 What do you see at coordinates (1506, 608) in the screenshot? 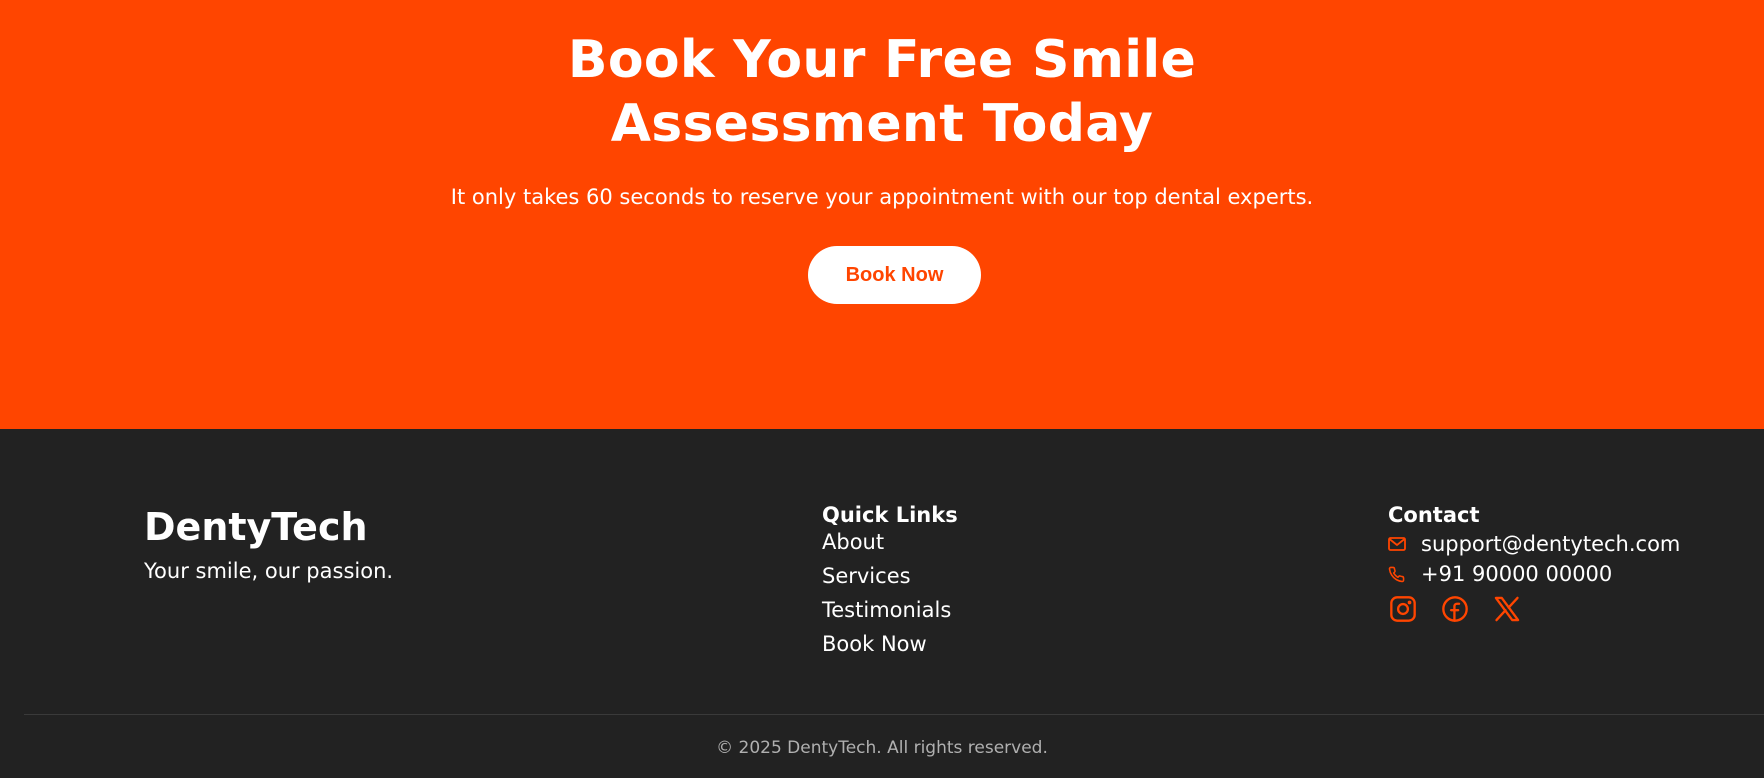
I see `x-icon` at bounding box center [1506, 608].